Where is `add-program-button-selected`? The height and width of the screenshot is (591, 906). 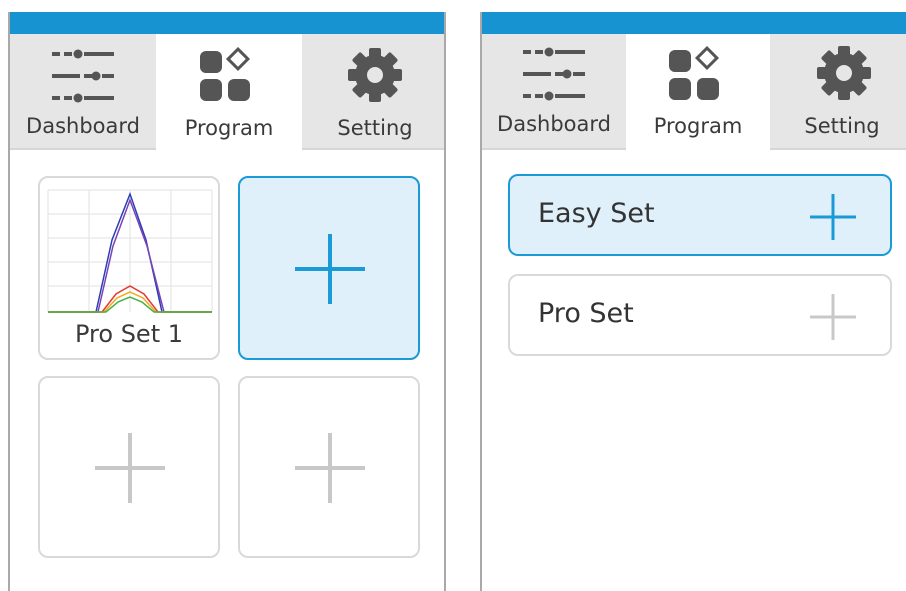
add-program-button-selected is located at coordinates (329, 268).